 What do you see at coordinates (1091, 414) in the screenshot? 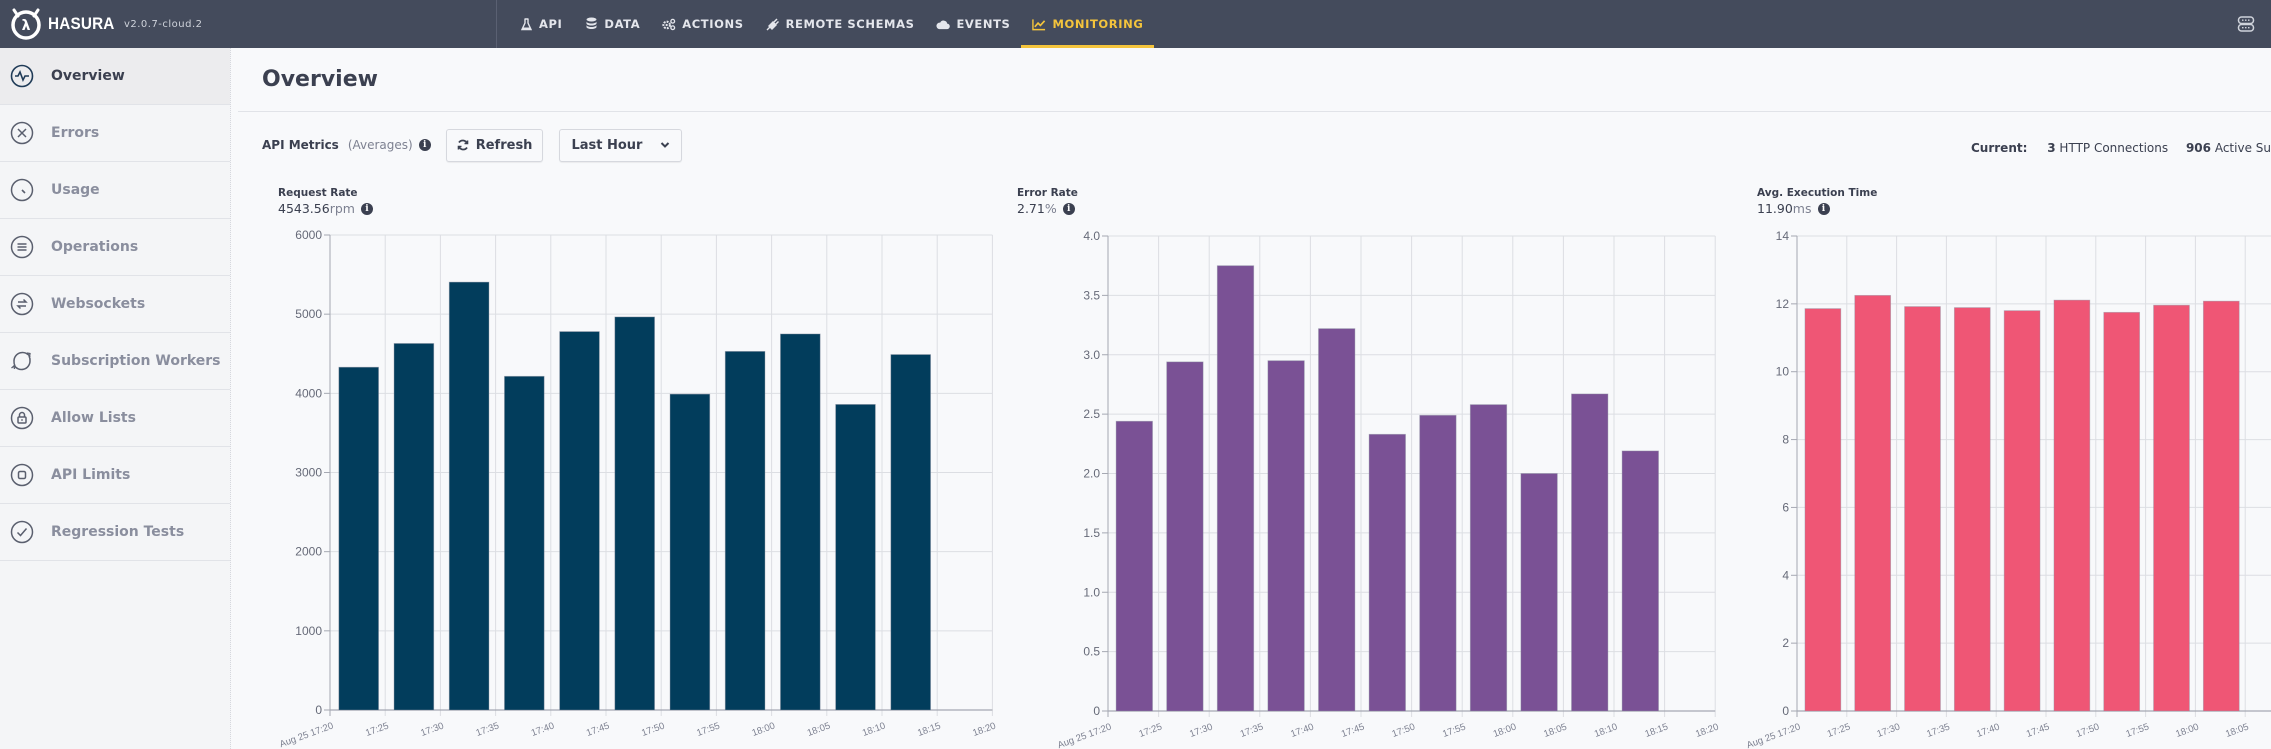
I see `y-tick-label: 2.5` at bounding box center [1091, 414].